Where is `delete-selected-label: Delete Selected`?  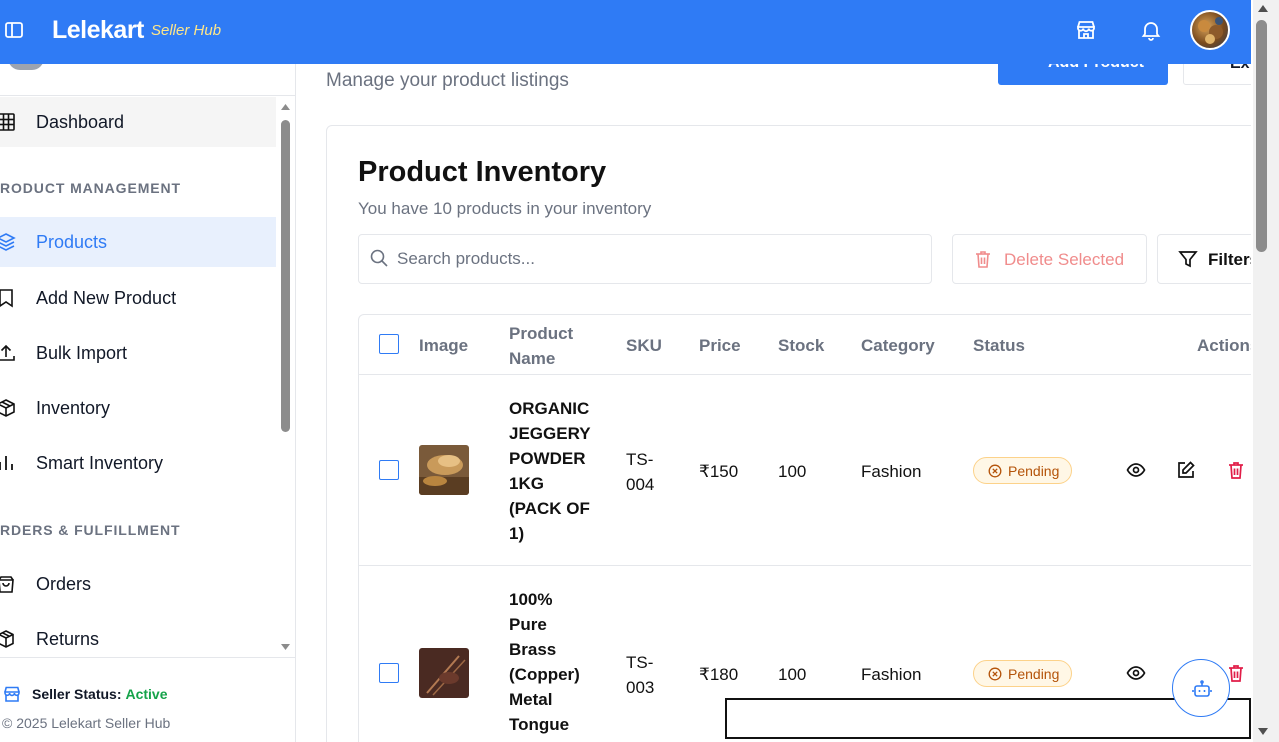
delete-selected-label: Delete Selected is located at coordinates (1064, 259).